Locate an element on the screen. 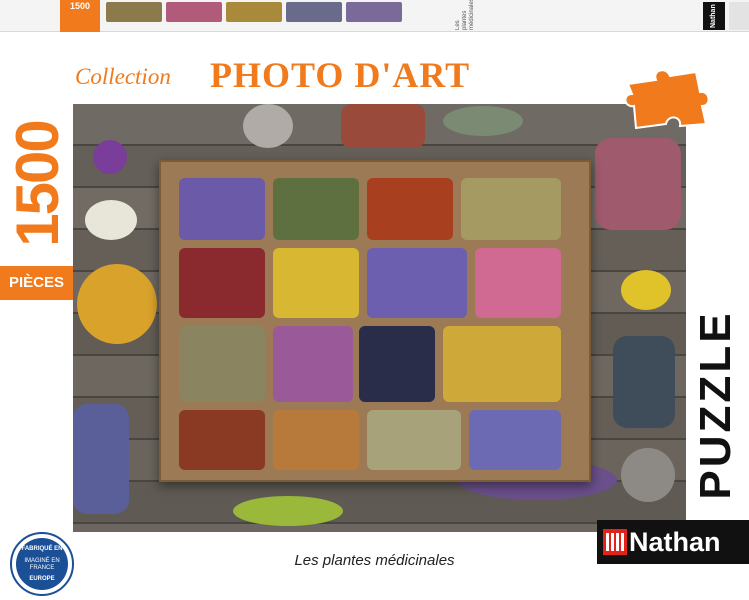  badge-middle-text: IMAGINÉ EN FRANCE is located at coordinates (42, 564).